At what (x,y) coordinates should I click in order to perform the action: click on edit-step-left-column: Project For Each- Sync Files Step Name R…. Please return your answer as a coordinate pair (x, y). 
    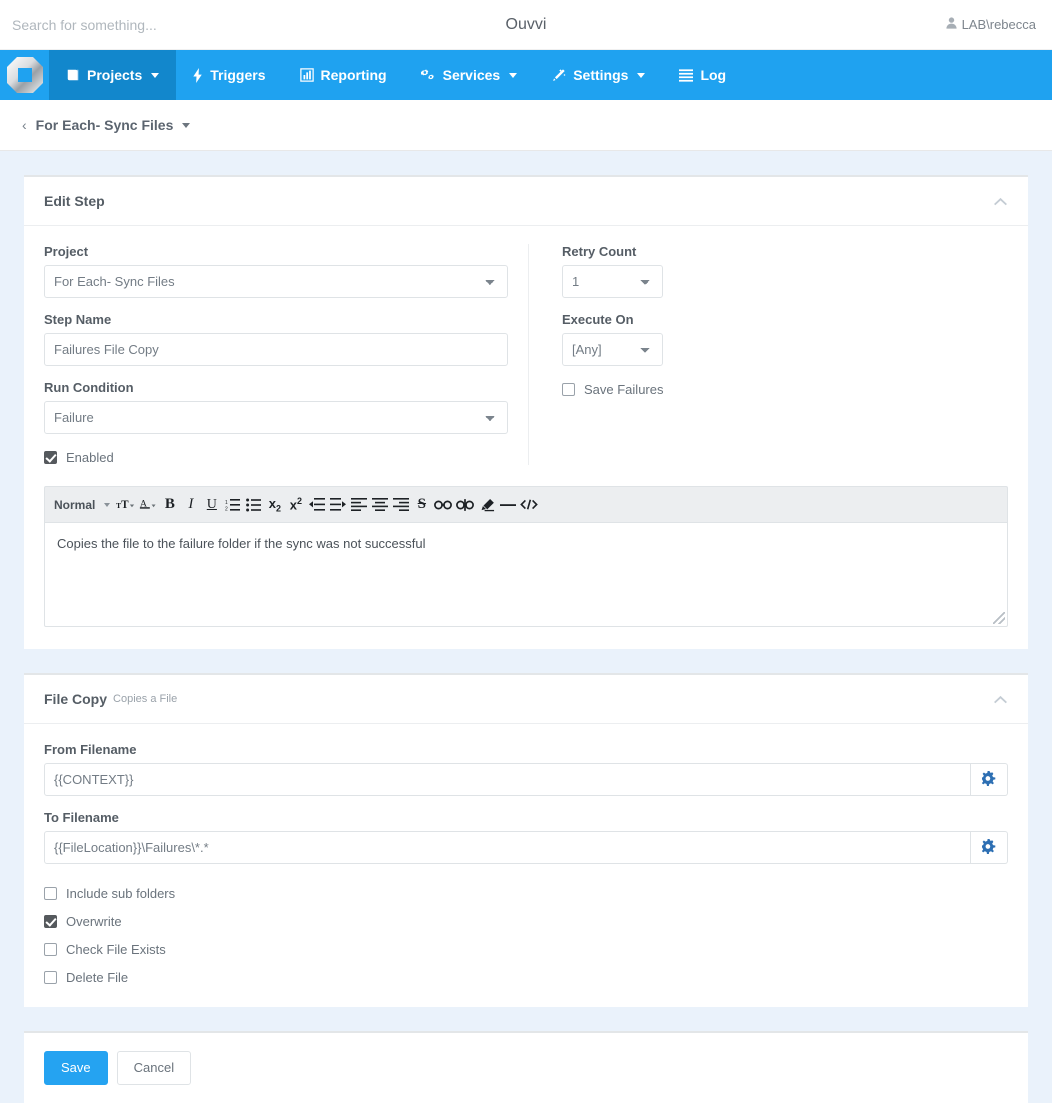
    Looking at the image, I should click on (286, 354).